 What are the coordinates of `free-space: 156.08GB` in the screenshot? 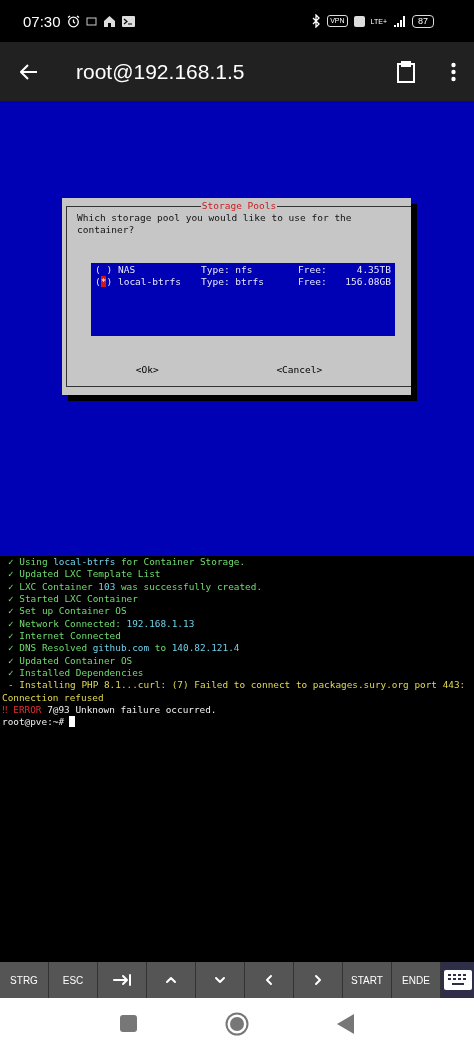 It's located at (367, 282).